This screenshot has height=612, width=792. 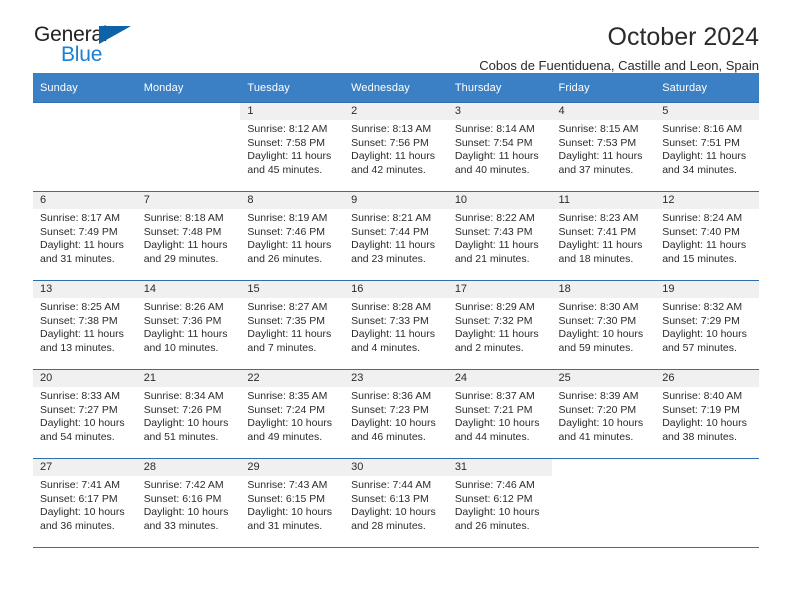 What do you see at coordinates (701, 409) in the screenshot?
I see `sunset-text: Sunset: 7:19 PM` at bounding box center [701, 409].